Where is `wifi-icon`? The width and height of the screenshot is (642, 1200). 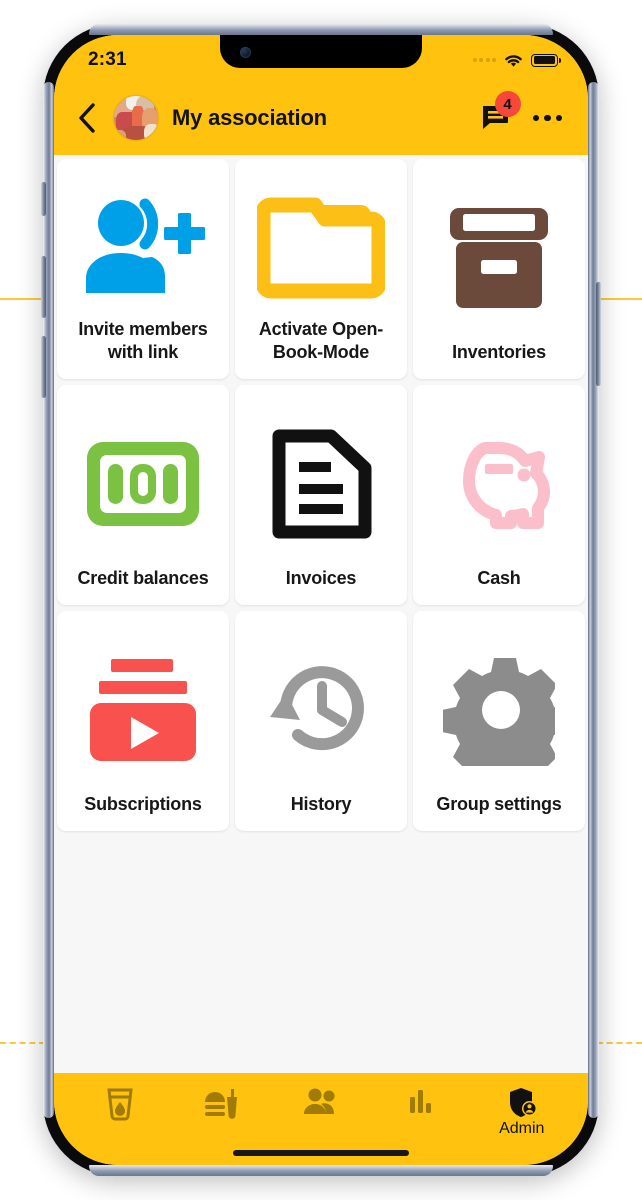 wifi-icon is located at coordinates (513, 60).